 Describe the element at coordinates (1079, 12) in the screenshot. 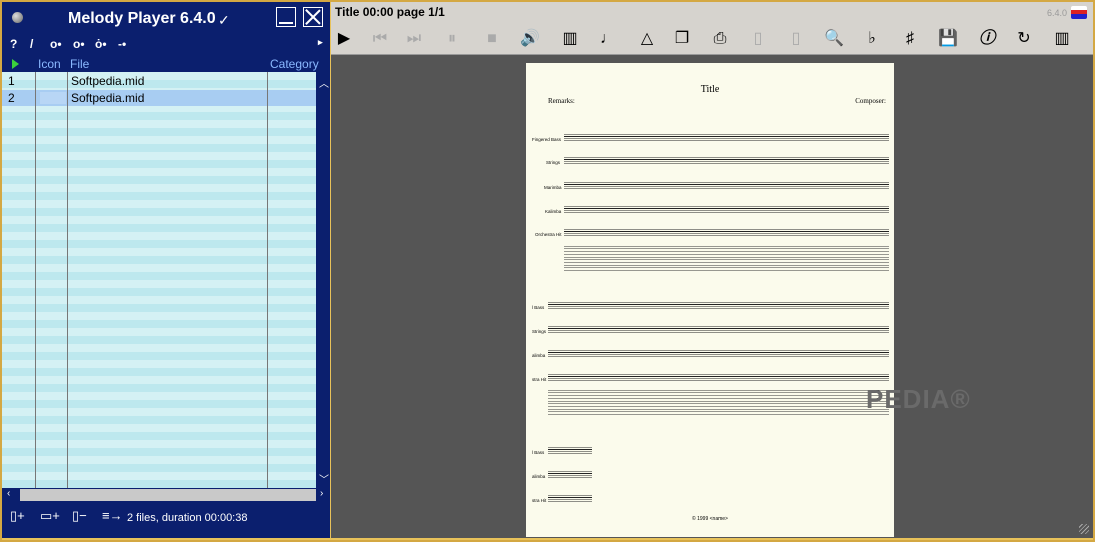

I see `logo-icon` at that location.